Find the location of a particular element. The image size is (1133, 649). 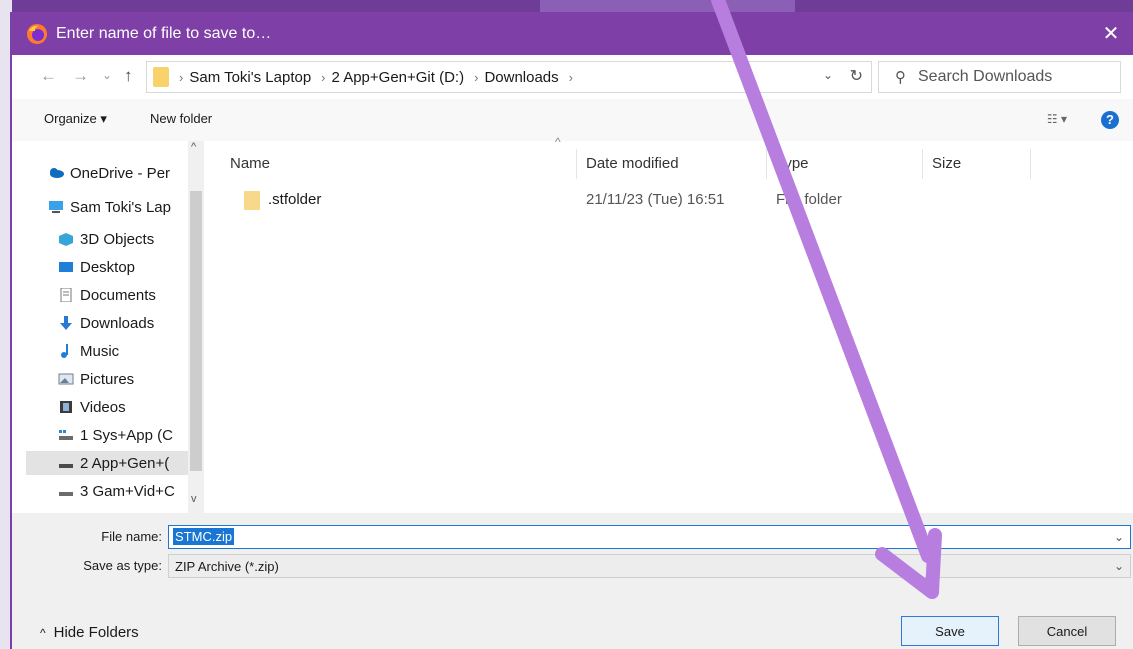

title-bar: Enter name of file to save to… ✕ is located at coordinates (572, 33).